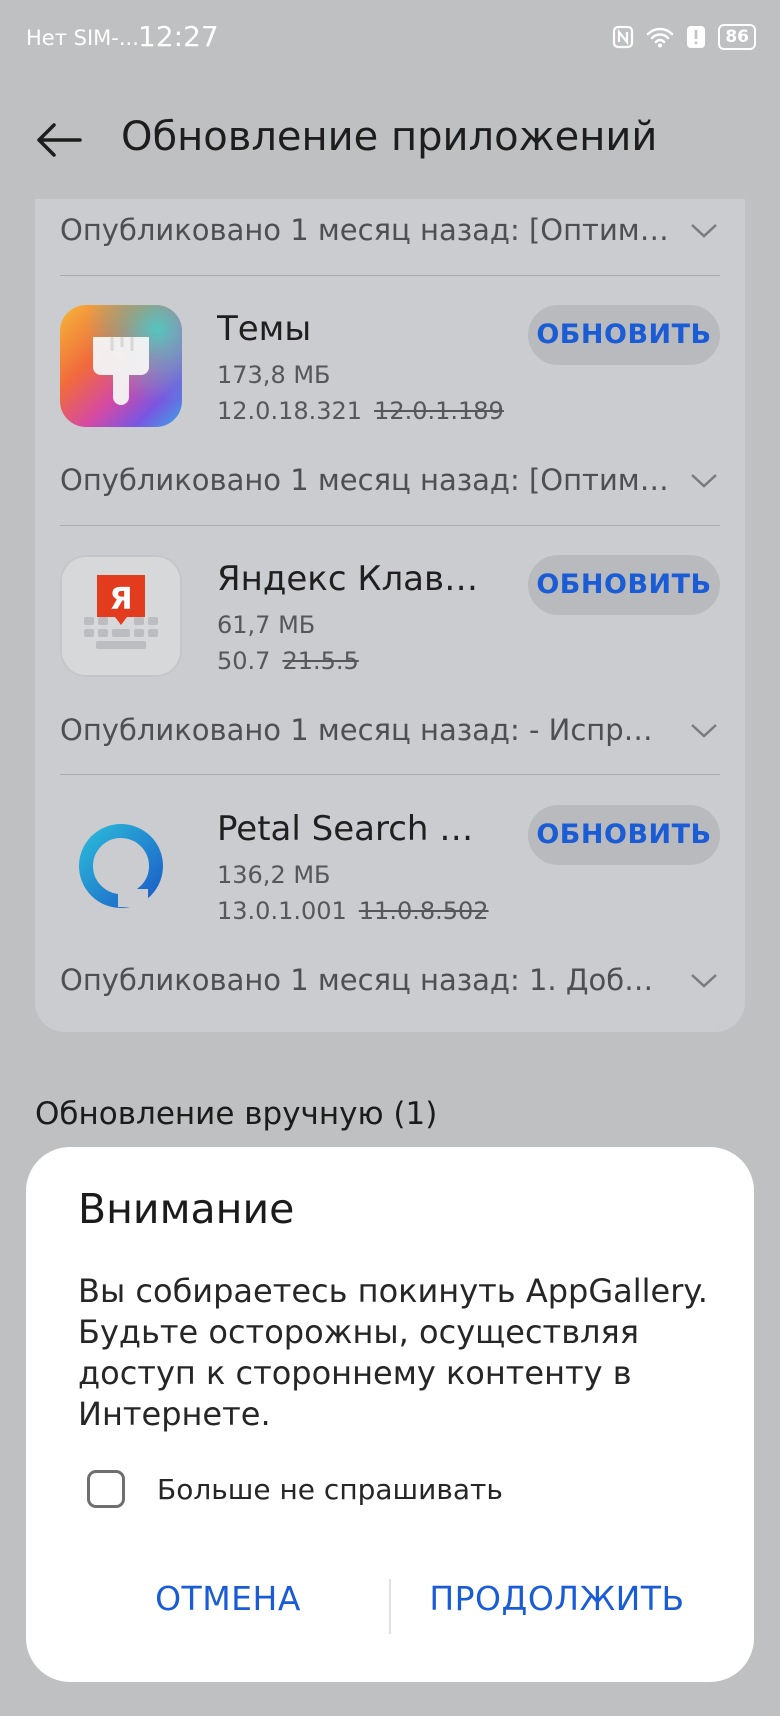  Describe the element at coordinates (178, 36) in the screenshot. I see `clock: 12:27` at that location.